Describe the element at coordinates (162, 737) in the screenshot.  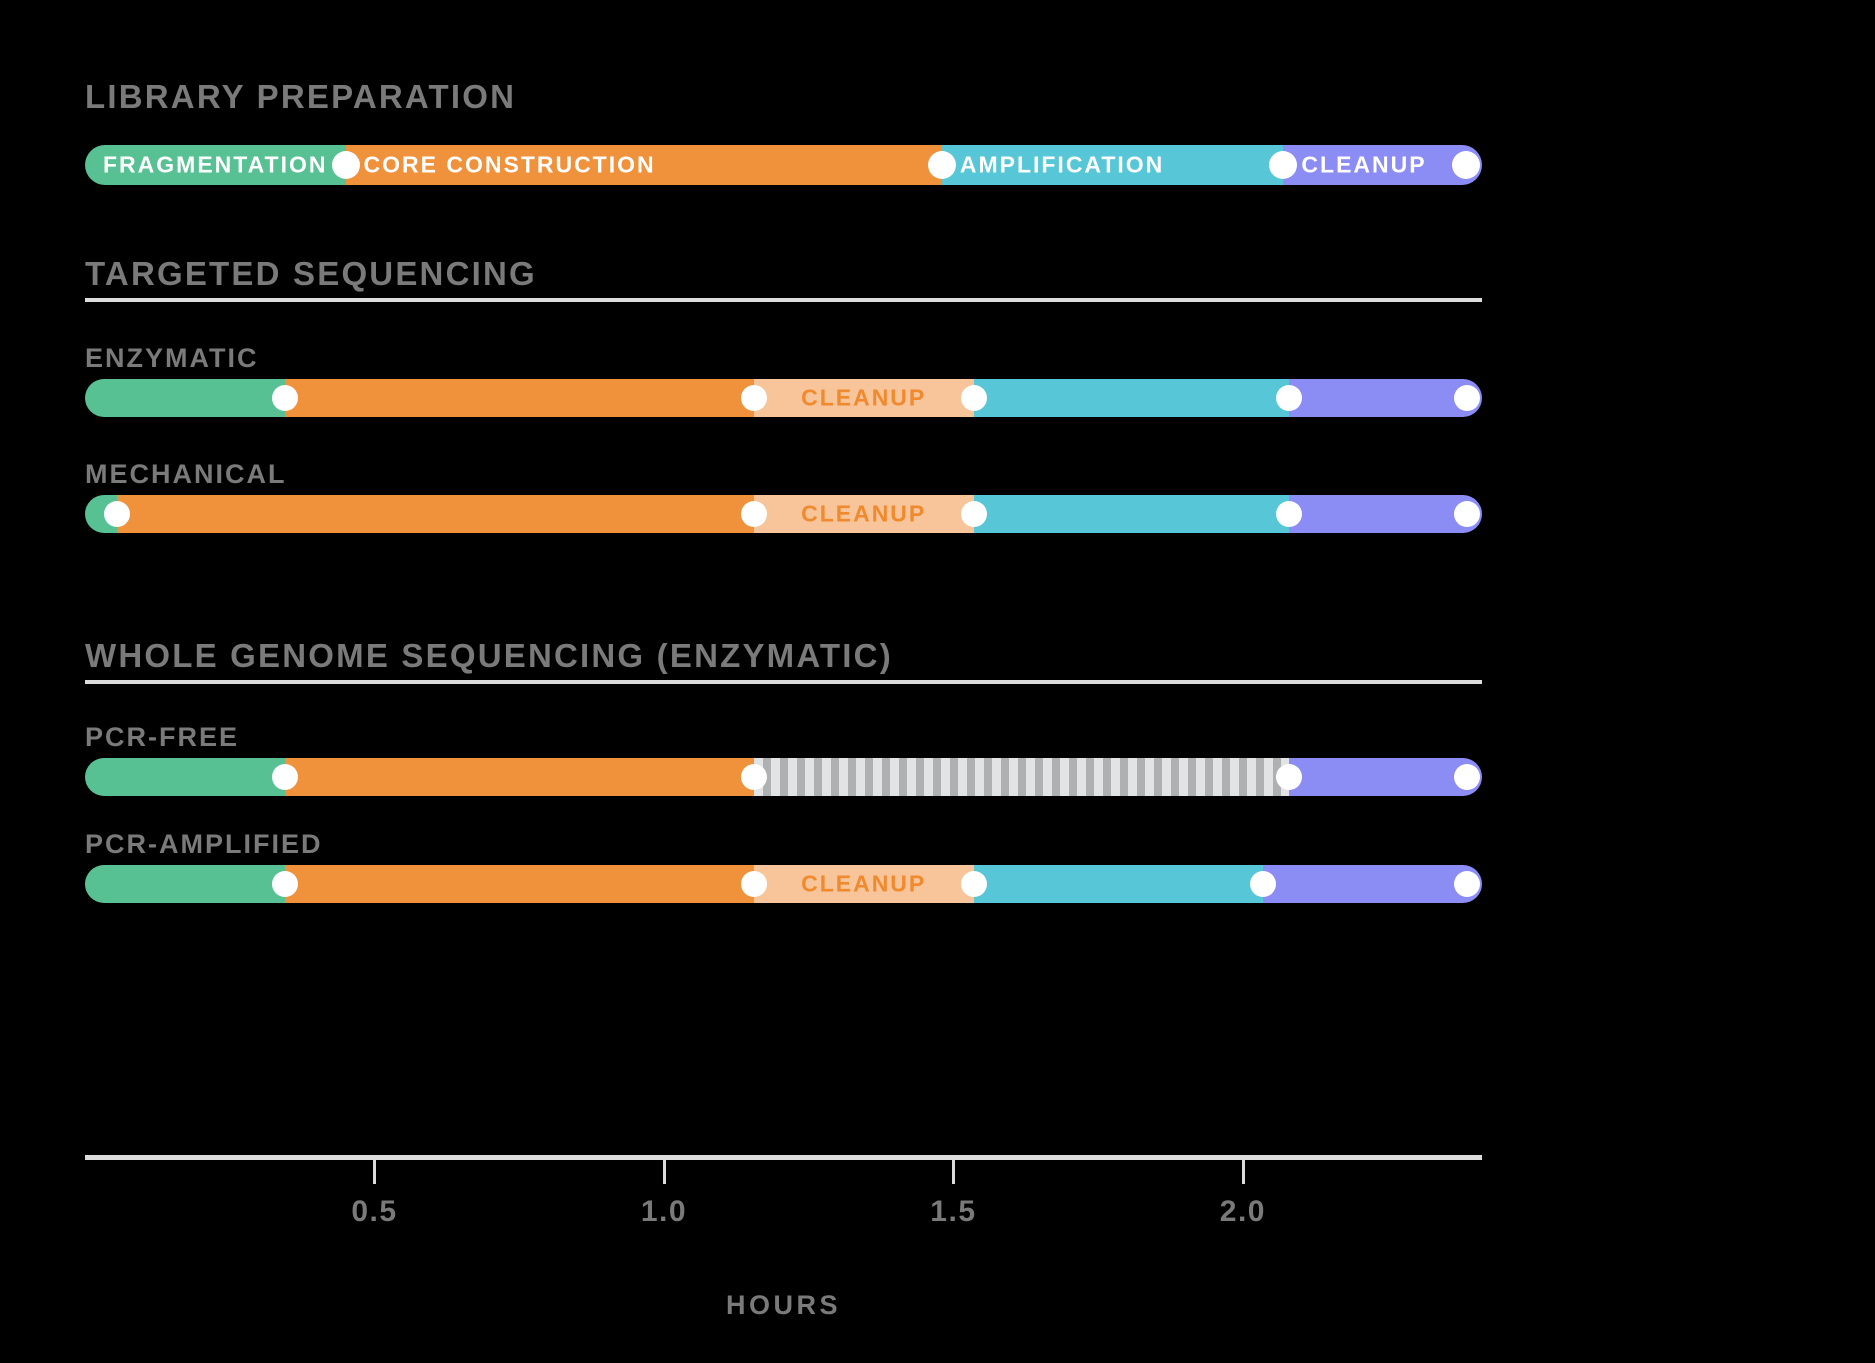
I see `row-label-pcr-free: PCR-FREE` at that location.